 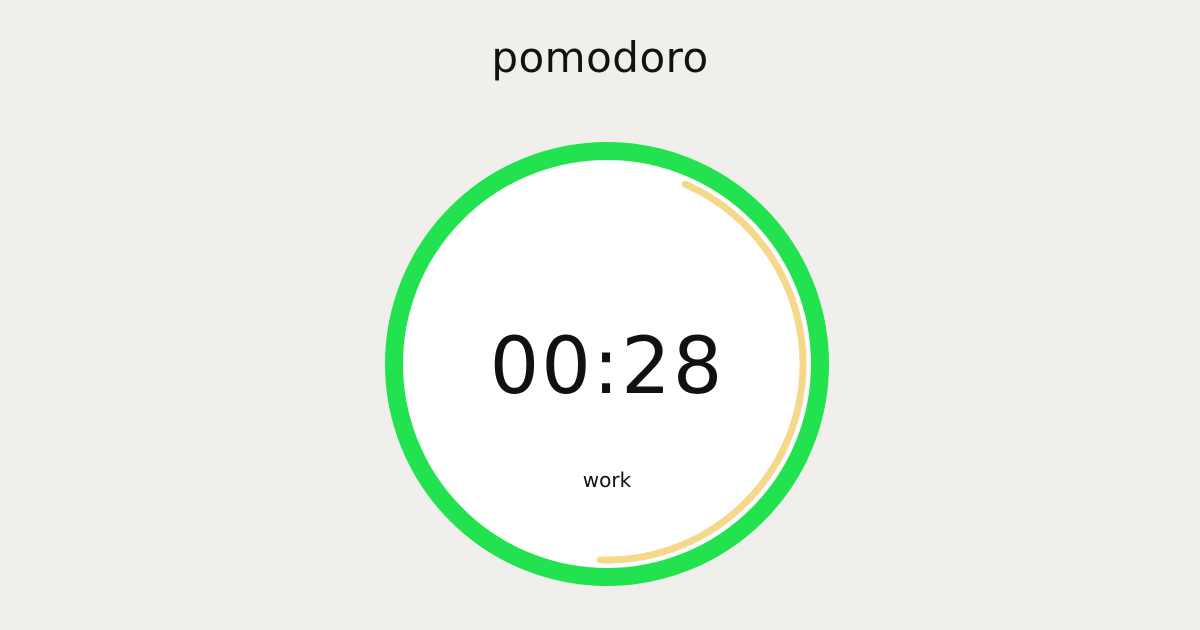 I want to click on time-readout: 00:28, so click(x=607, y=367).